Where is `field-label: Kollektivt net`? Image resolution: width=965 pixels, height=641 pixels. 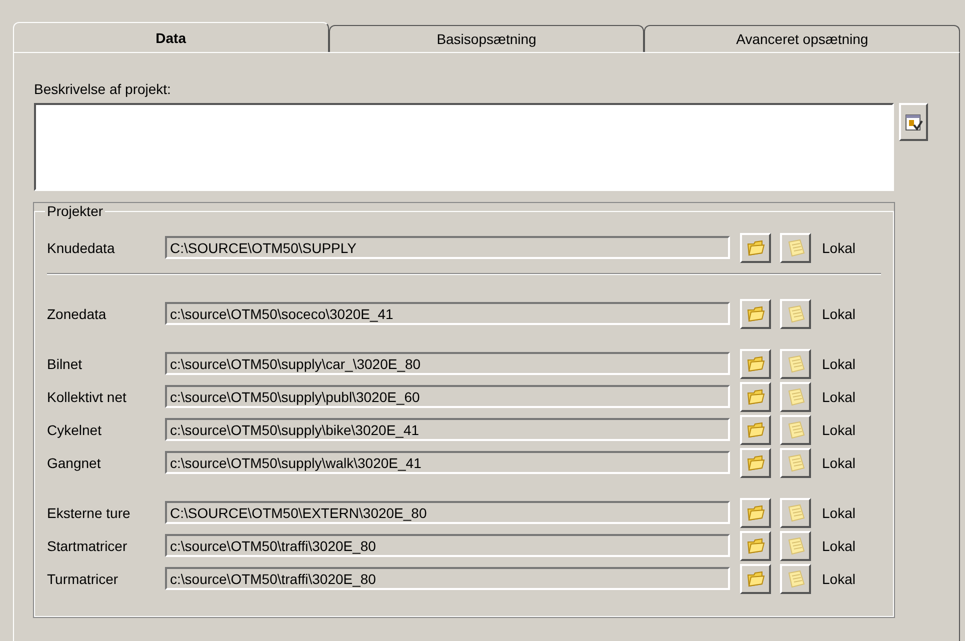 field-label: Kollektivt net is located at coordinates (87, 396).